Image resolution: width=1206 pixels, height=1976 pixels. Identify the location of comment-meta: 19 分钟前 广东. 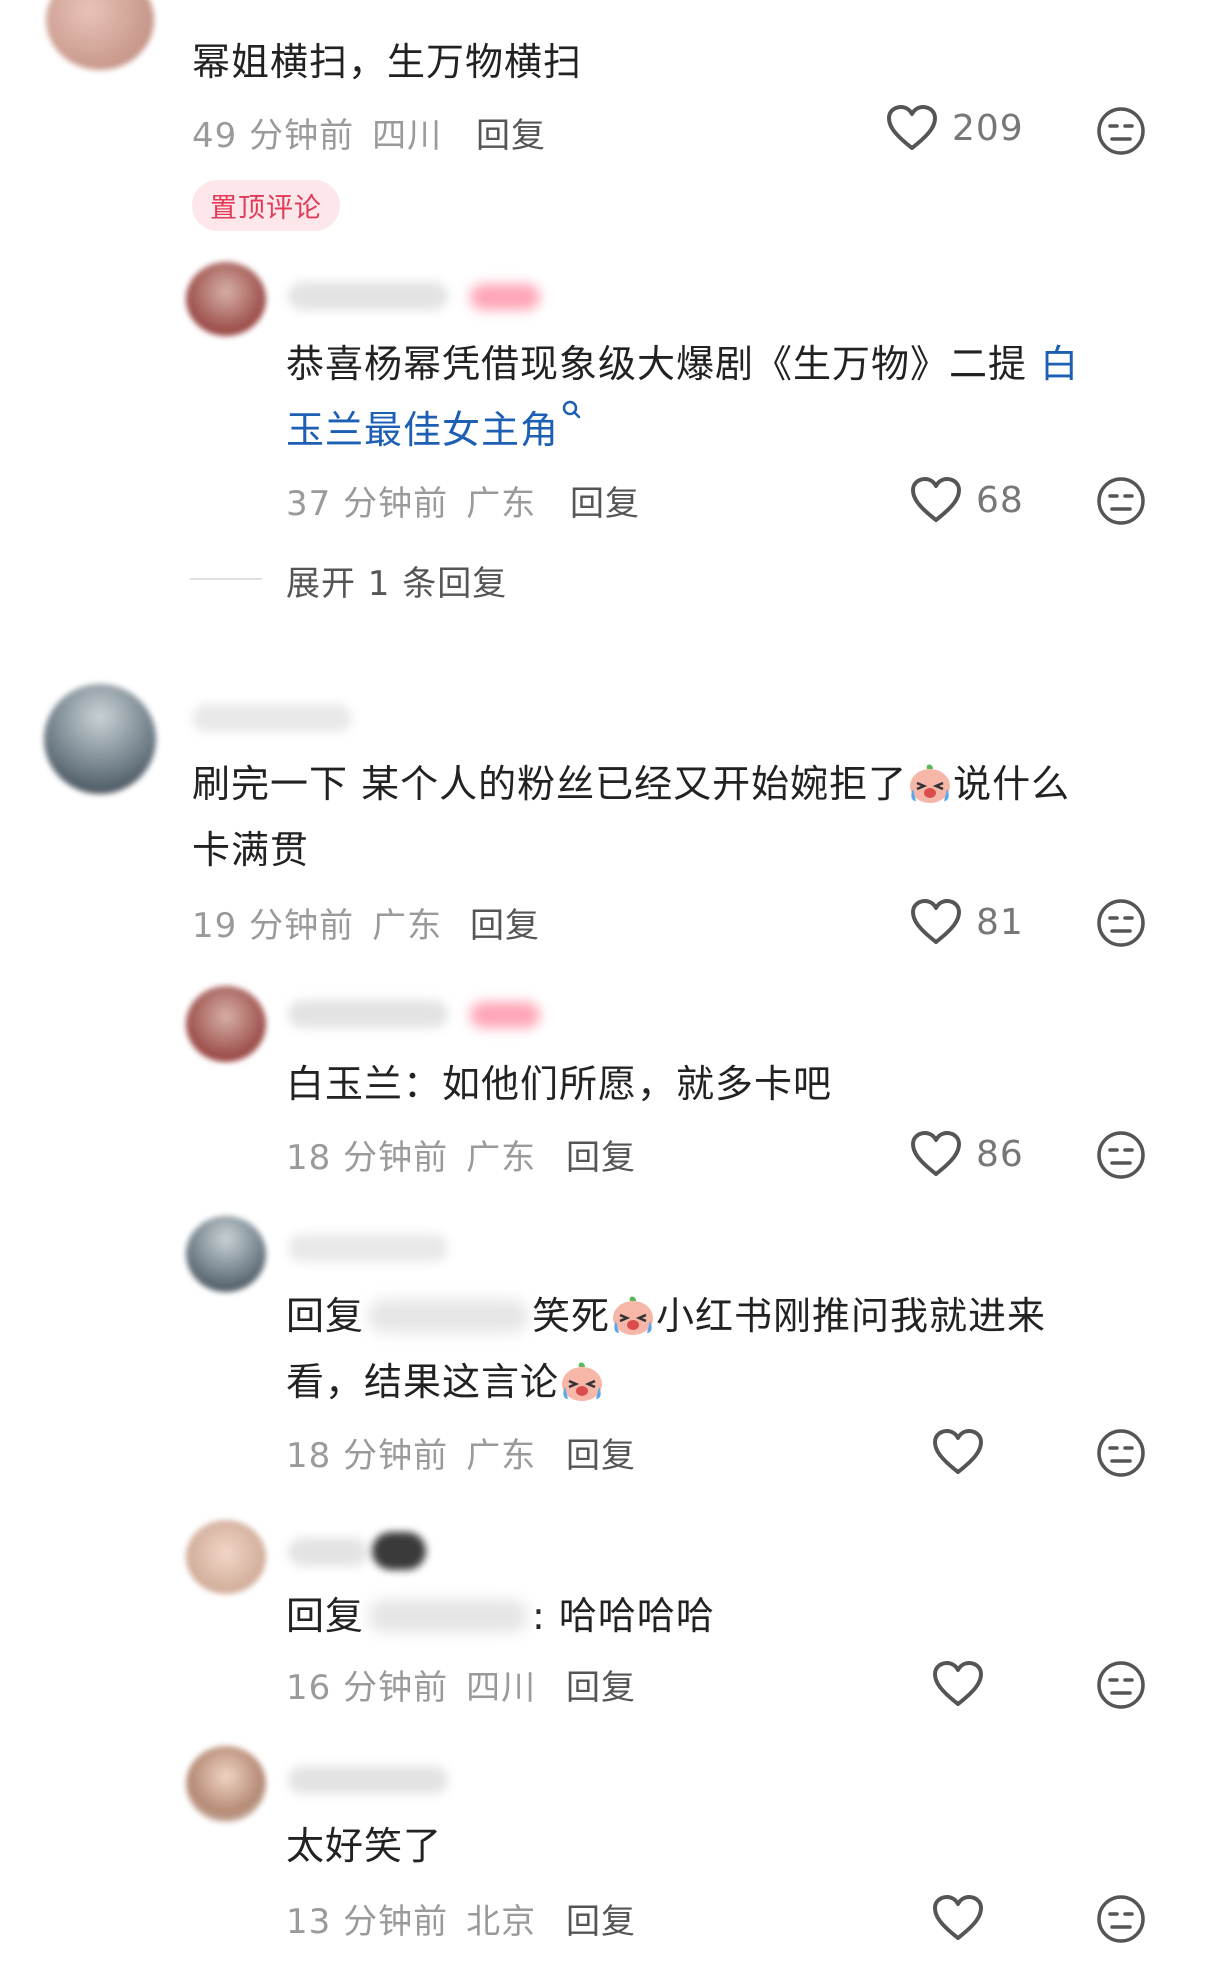
(317, 922).